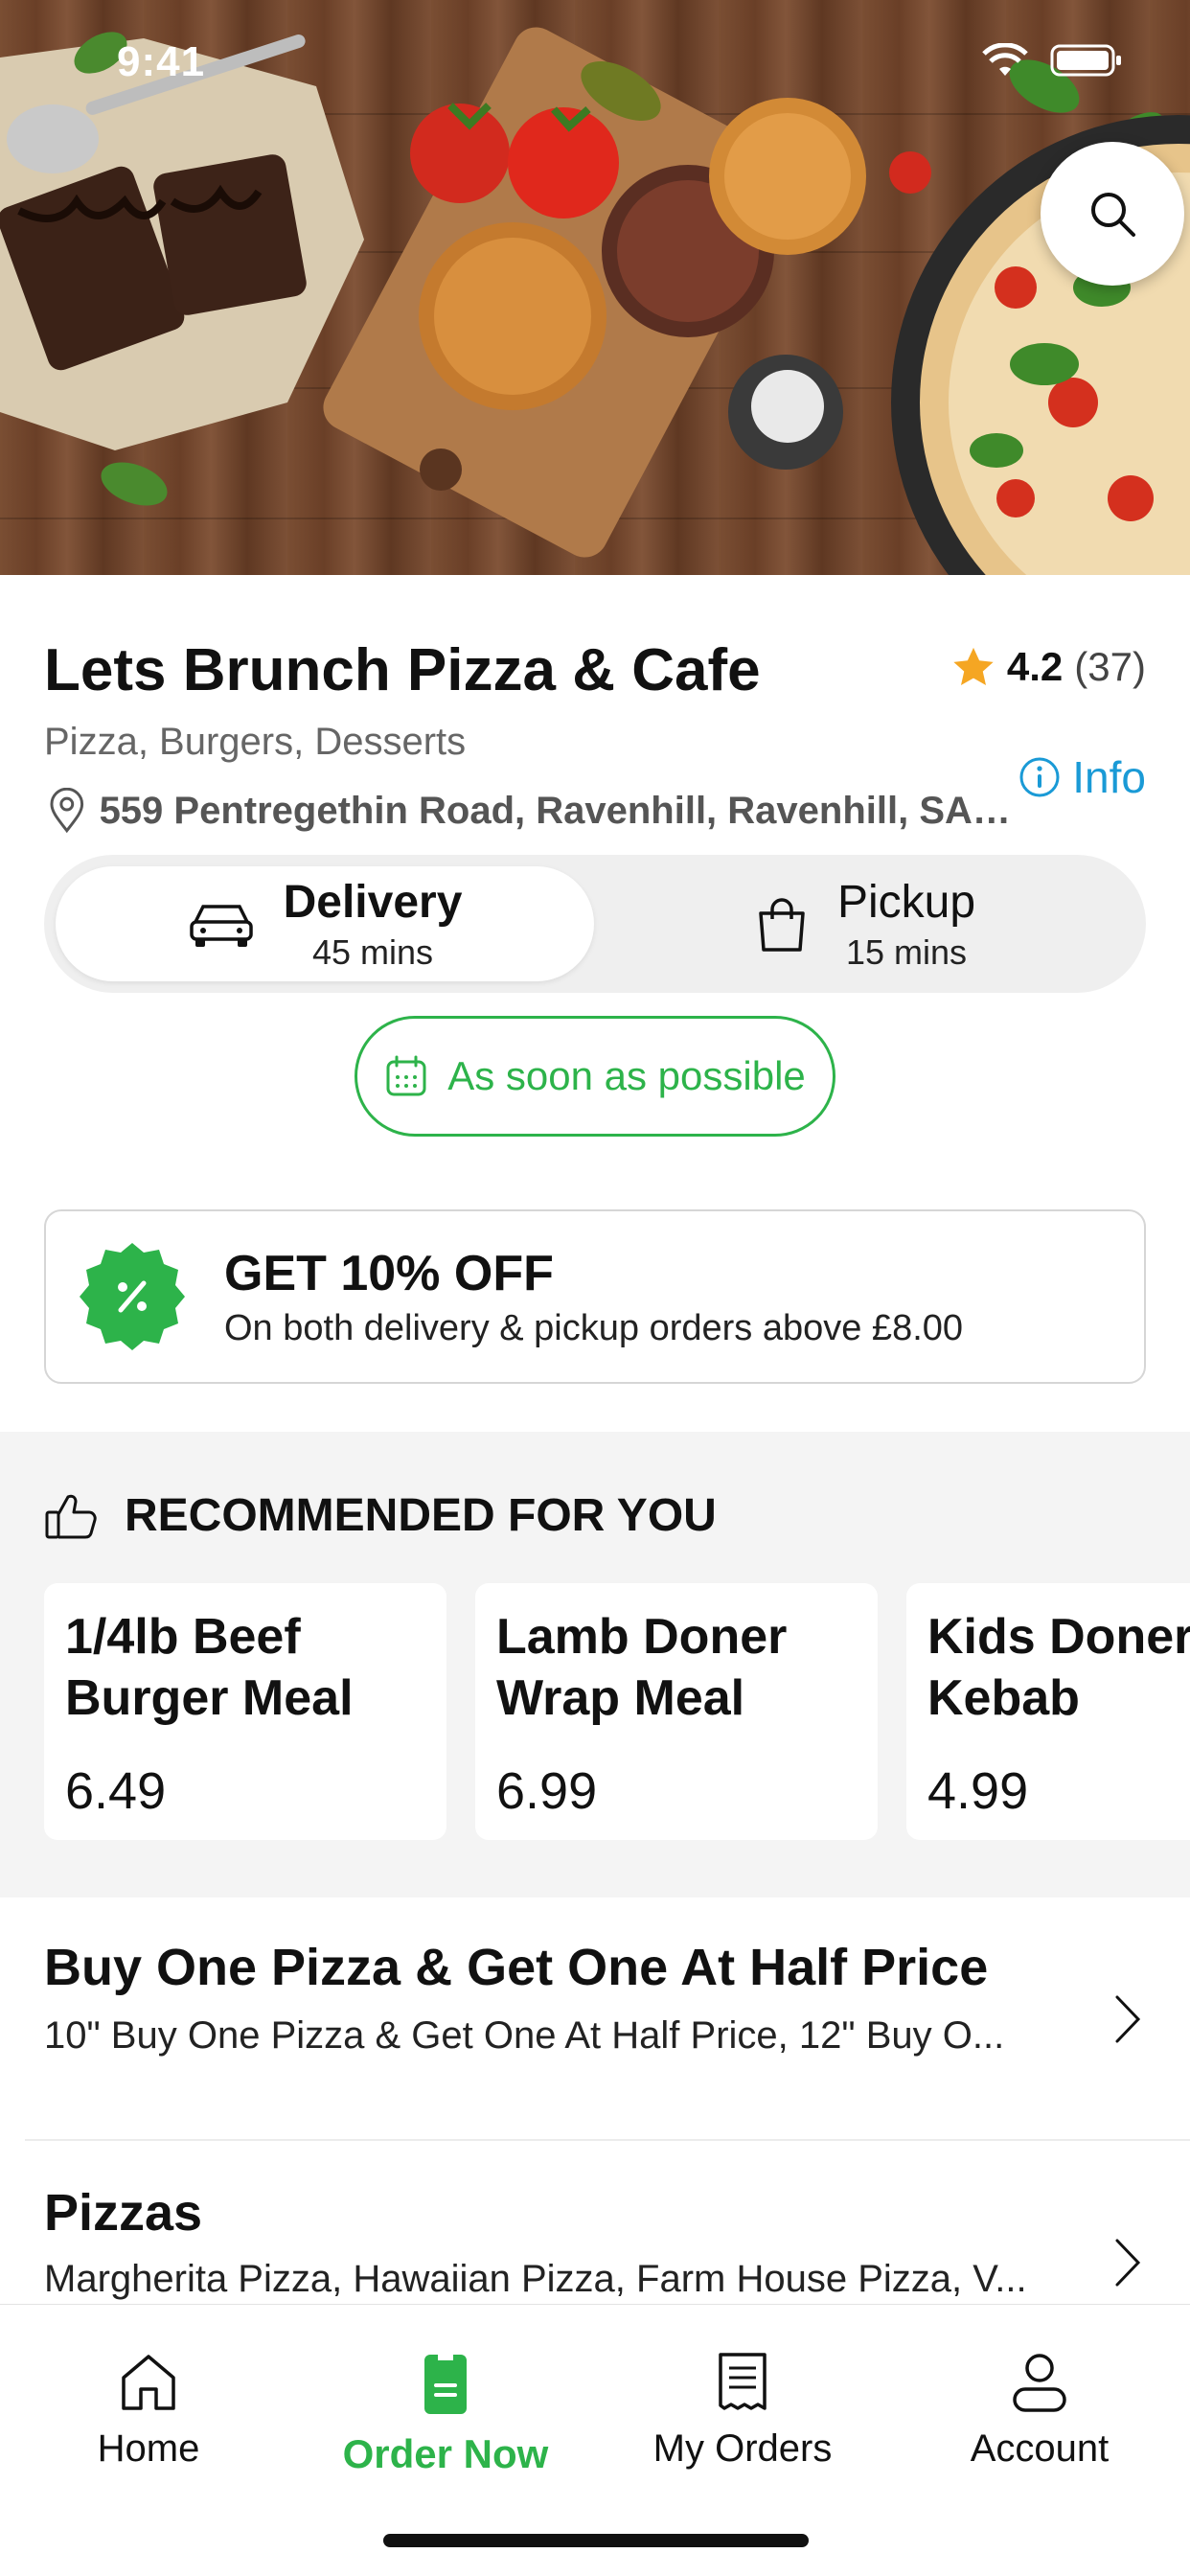 The width and height of the screenshot is (1190, 2576). I want to click on status-bar-time: 9:41, so click(162, 62).